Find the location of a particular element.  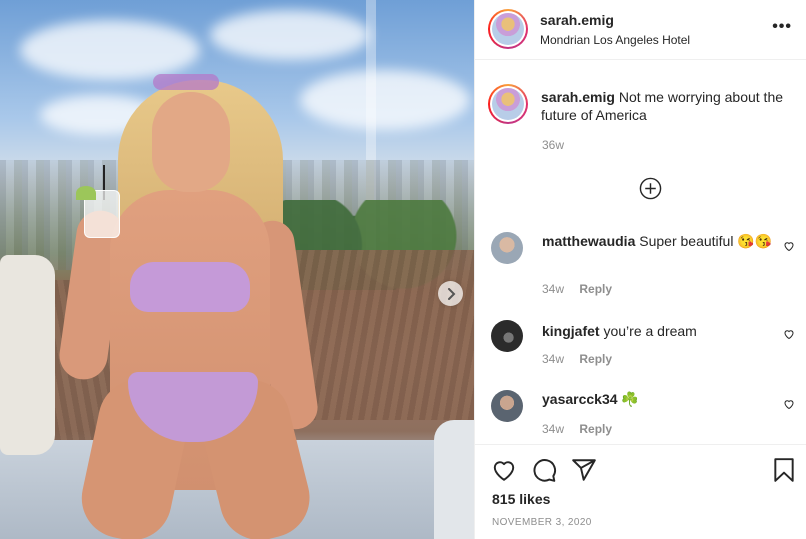

post-date: NOVEMBER 3, 2020 is located at coordinates (542, 522).